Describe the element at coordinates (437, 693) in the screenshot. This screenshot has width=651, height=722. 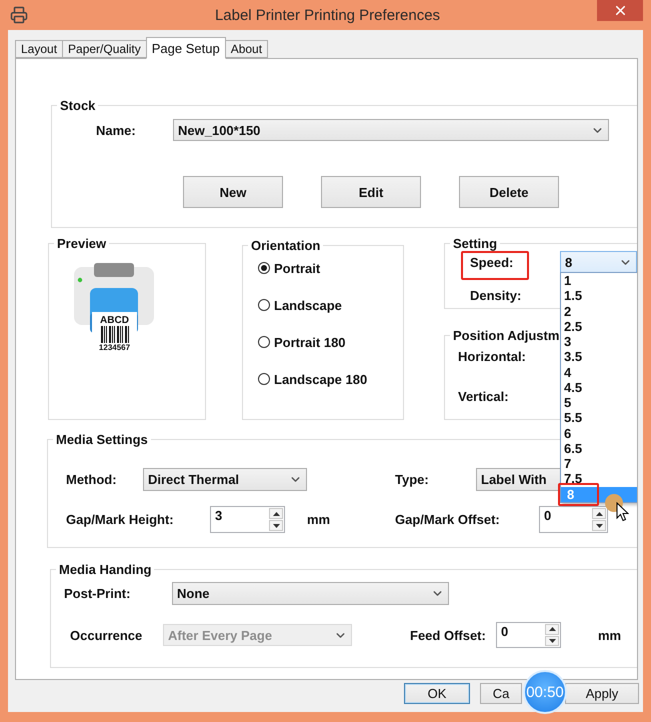
I see `dialog-button: OK` at that location.